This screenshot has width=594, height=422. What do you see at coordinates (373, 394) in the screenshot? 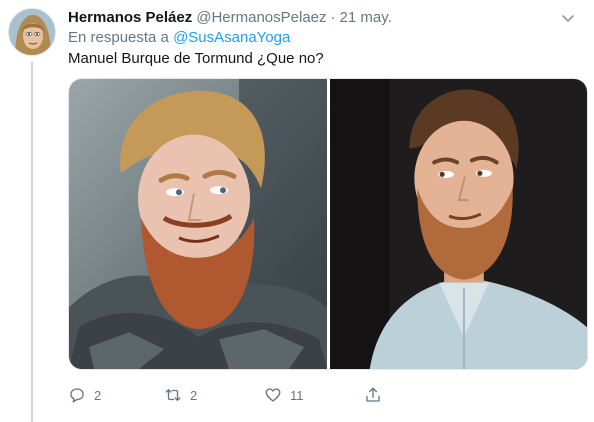
I see `share-icon` at bounding box center [373, 394].